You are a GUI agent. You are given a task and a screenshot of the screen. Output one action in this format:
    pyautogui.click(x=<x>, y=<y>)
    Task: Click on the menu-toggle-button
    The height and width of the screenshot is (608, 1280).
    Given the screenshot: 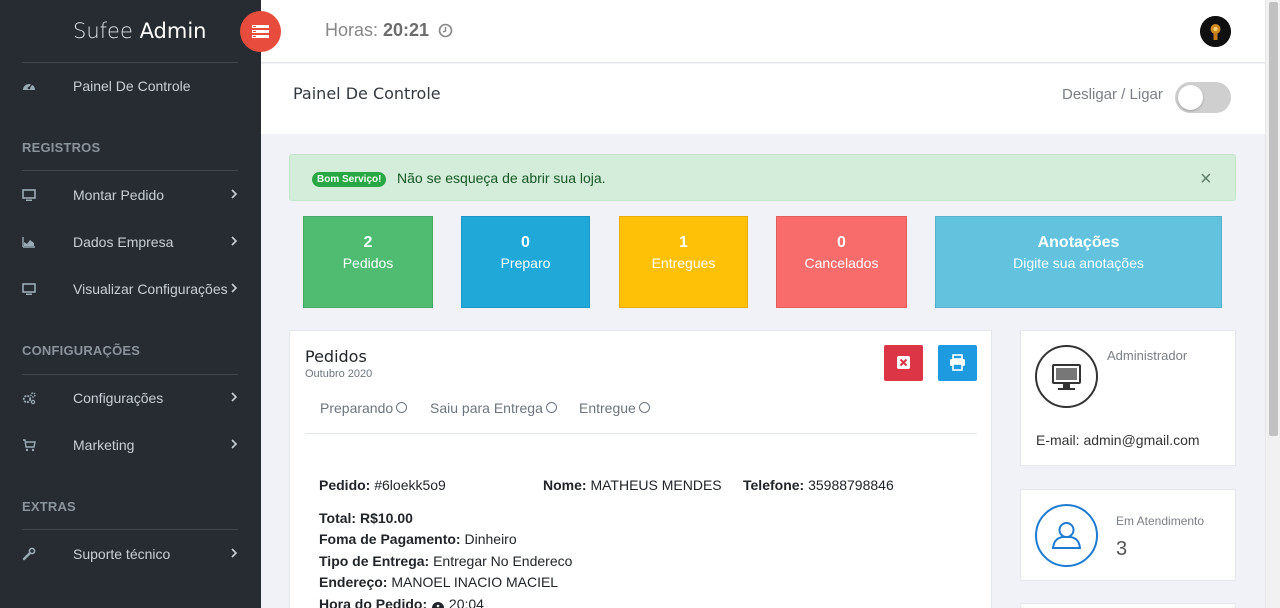 What is the action you would take?
    pyautogui.click(x=260, y=31)
    